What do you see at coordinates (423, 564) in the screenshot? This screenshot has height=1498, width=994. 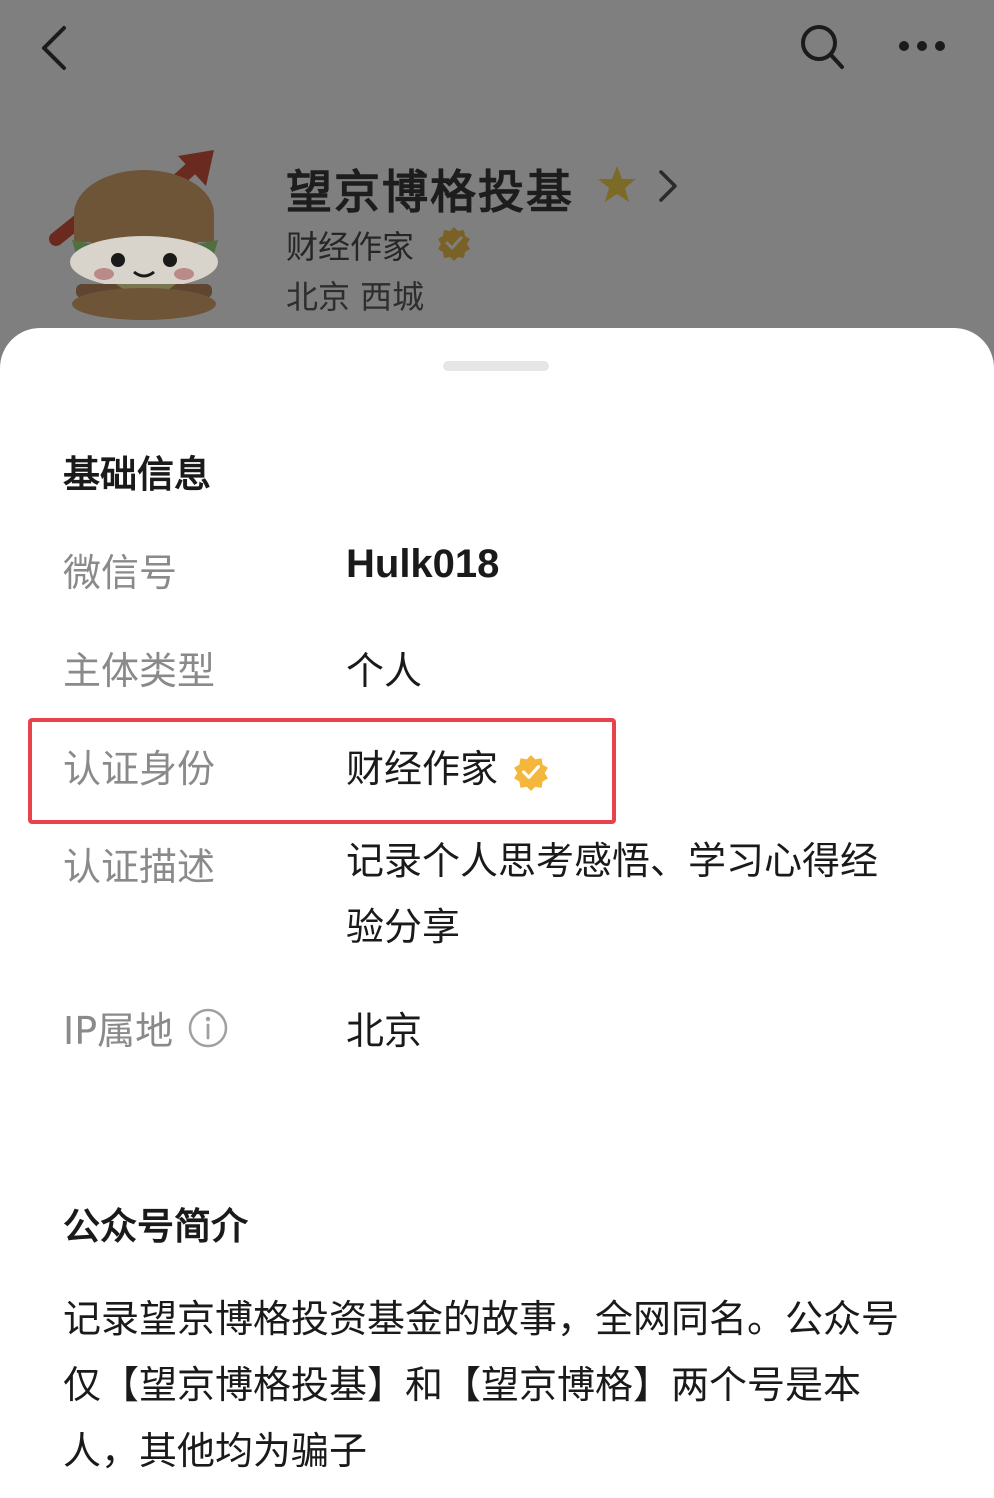 I see `wechat-id-value: Hulk018` at bounding box center [423, 564].